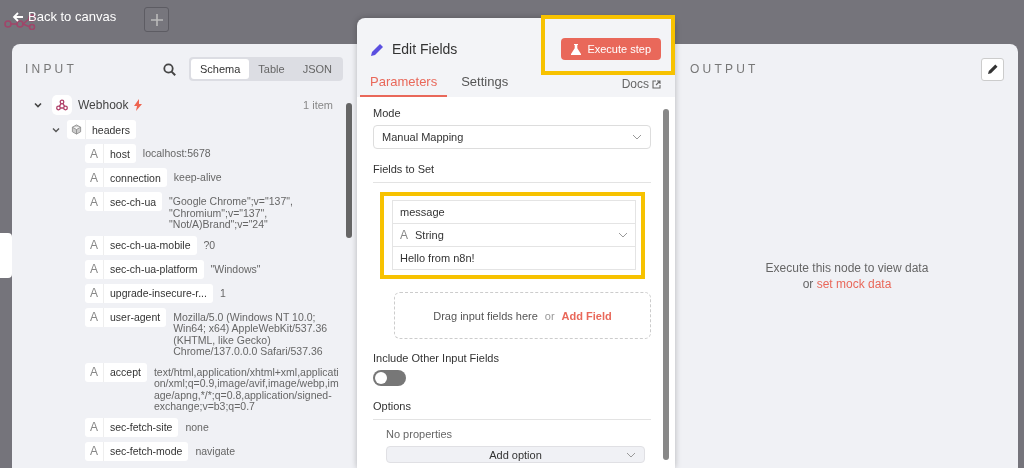 The image size is (1024, 468). What do you see at coordinates (251, 333) in the screenshot?
I see `field-value: Mozilla/5.0 (Windows NT 10.0; Win64; x64) AppleWebKit/537.36 (KHTML, like Gecko) Chrome/137.0.0.0 Safari/537.36` at bounding box center [251, 333].